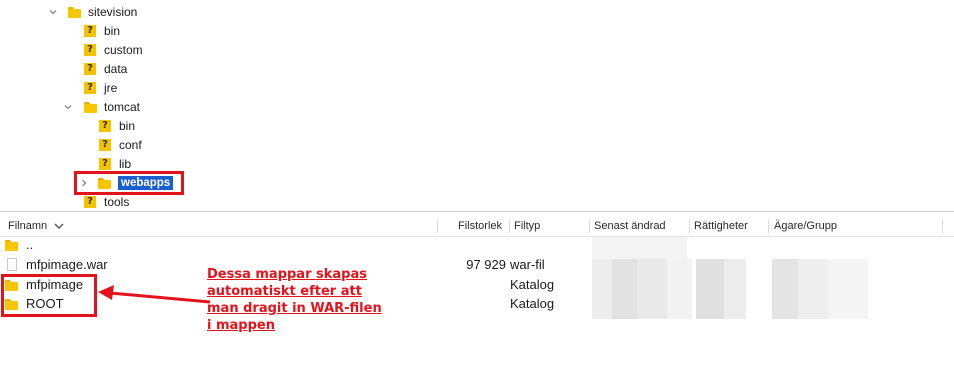 This screenshot has width=954, height=376. I want to click on column-header-permissions: Rättigheter, so click(721, 226).